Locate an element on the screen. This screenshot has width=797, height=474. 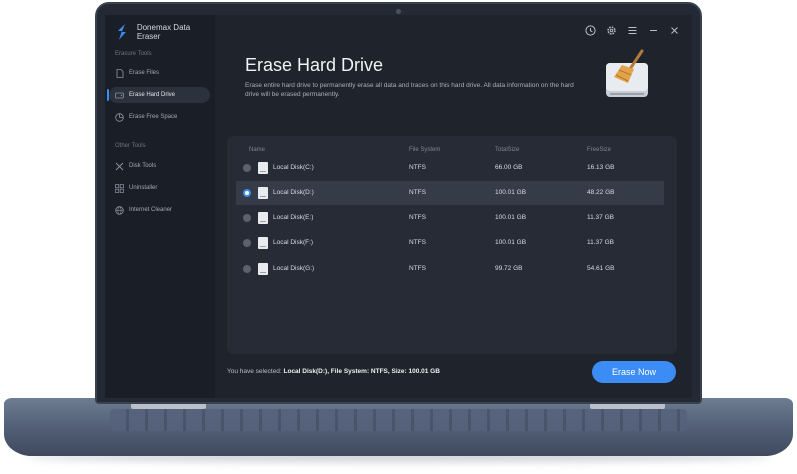
sidebar-item-label: Erase Hard Drive is located at coordinates (152, 95).